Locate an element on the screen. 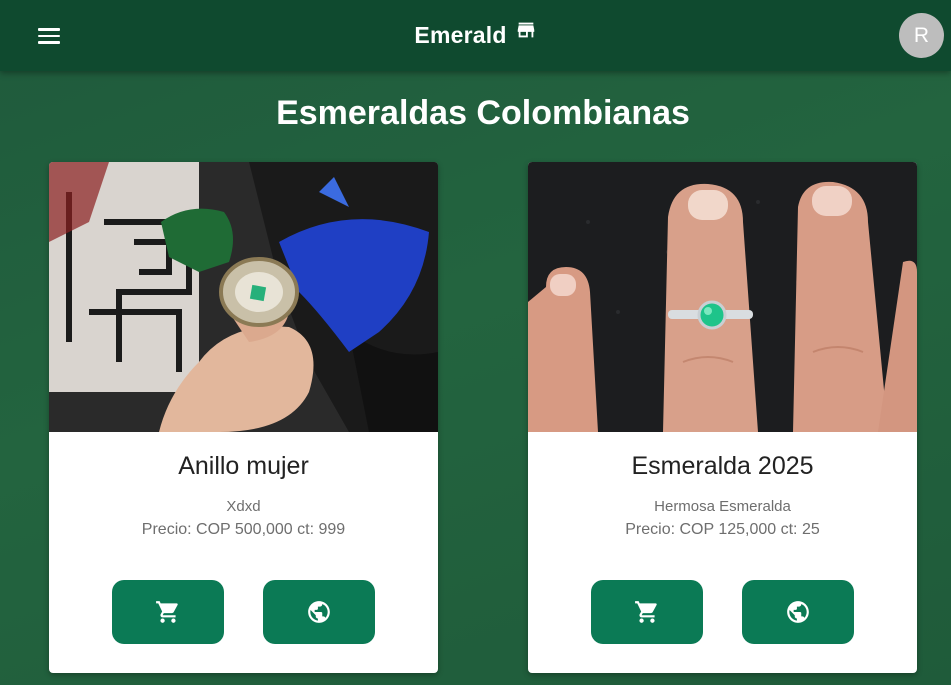  product-name: Anillo mujer is located at coordinates (243, 466).